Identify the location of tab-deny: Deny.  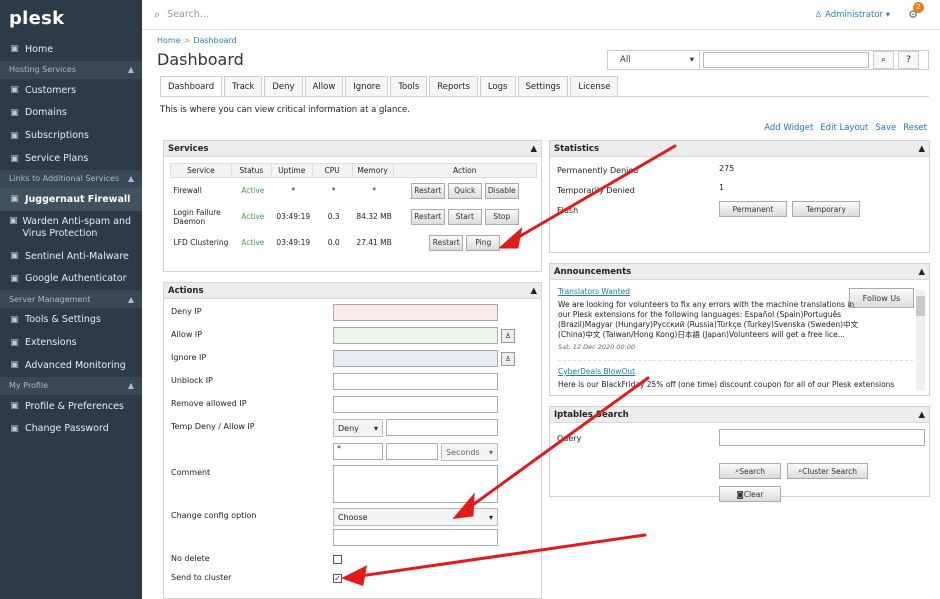
(283, 86).